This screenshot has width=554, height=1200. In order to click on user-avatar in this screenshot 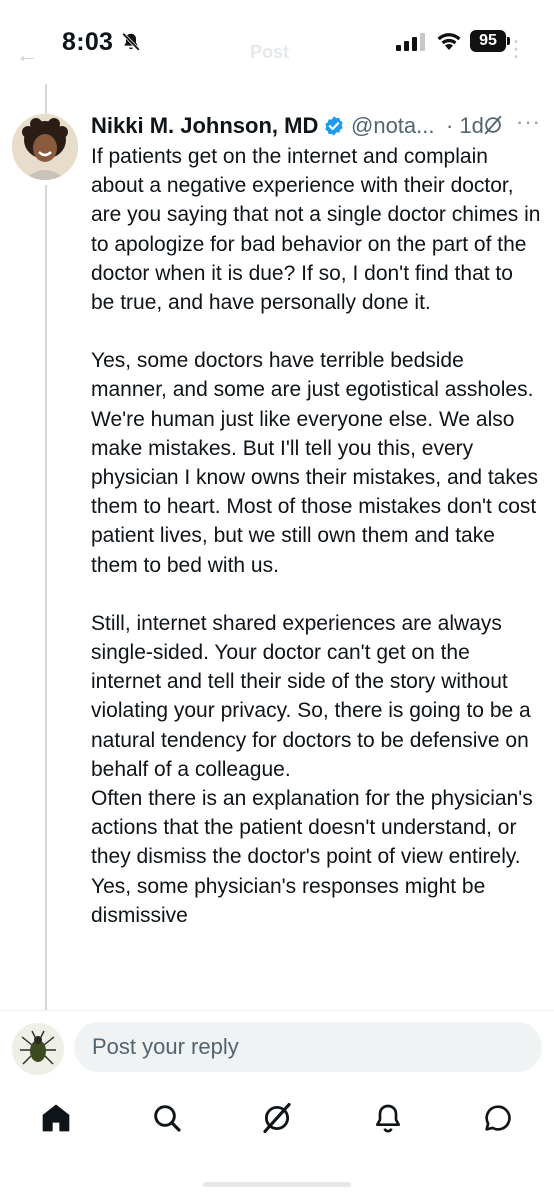, I will do `click(38, 1049)`.